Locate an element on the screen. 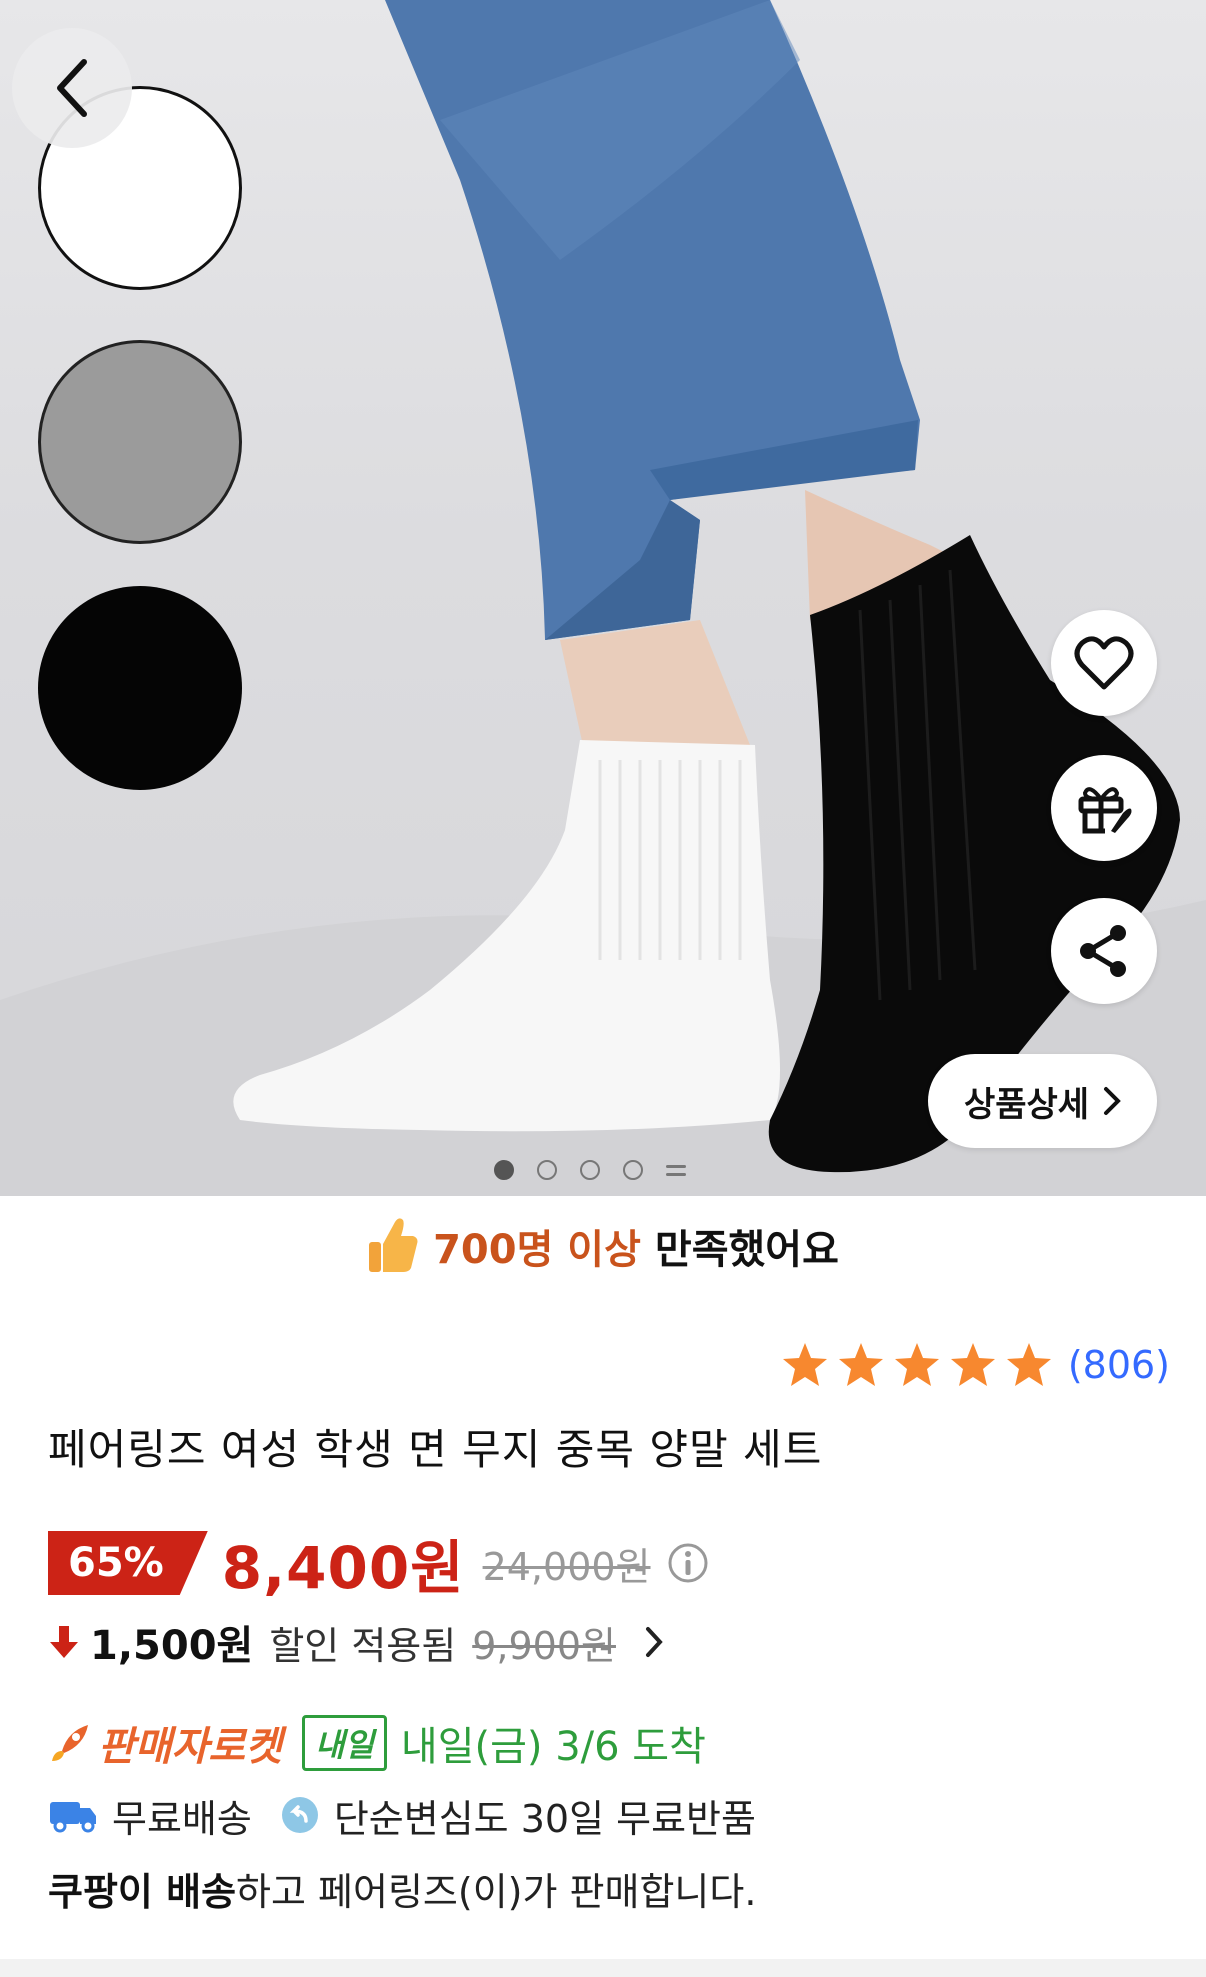 The width and height of the screenshot is (1206, 1977). satisfaction-banner: 700명 이상 만족했어요 is located at coordinates (603, 1246).